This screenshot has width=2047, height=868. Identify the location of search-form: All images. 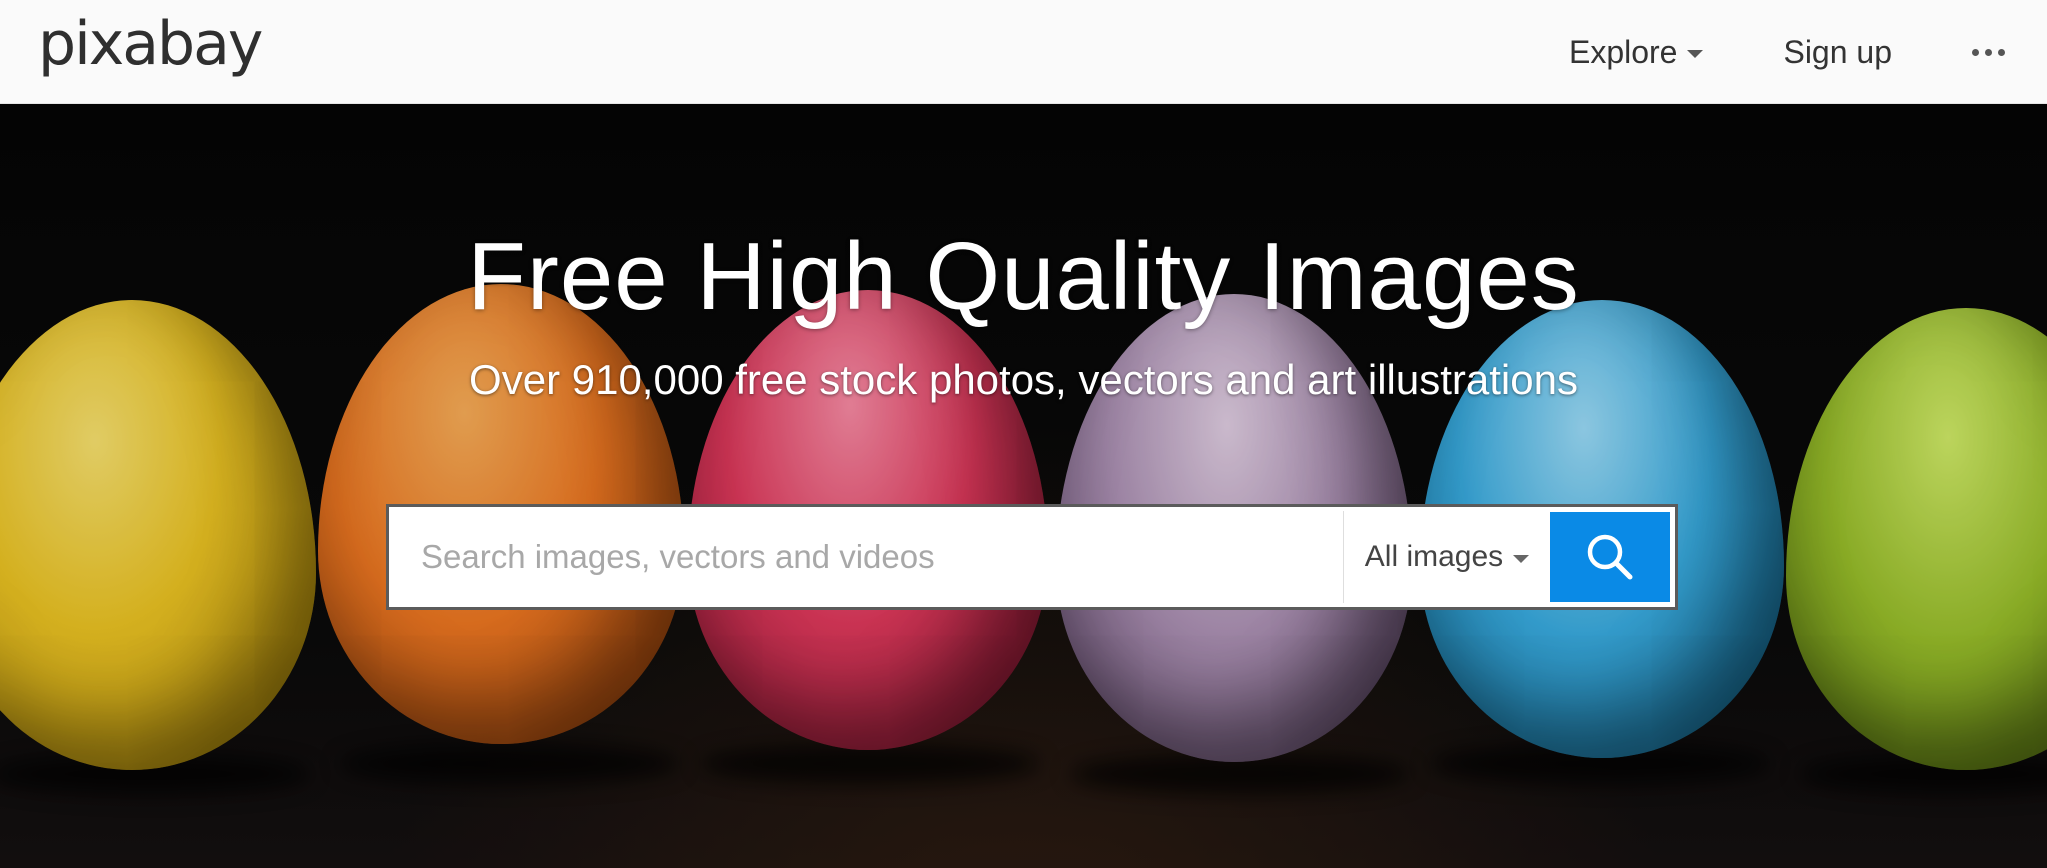
(1032, 557).